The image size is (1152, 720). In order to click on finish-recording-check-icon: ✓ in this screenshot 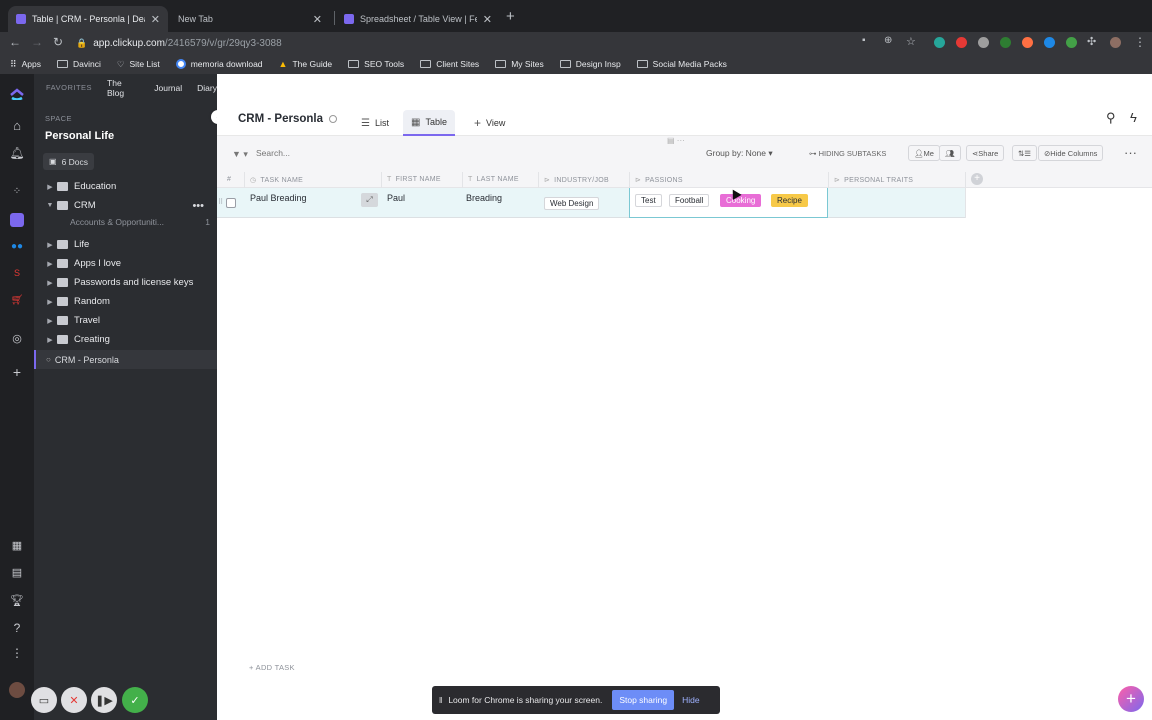, I will do `click(135, 700)`.